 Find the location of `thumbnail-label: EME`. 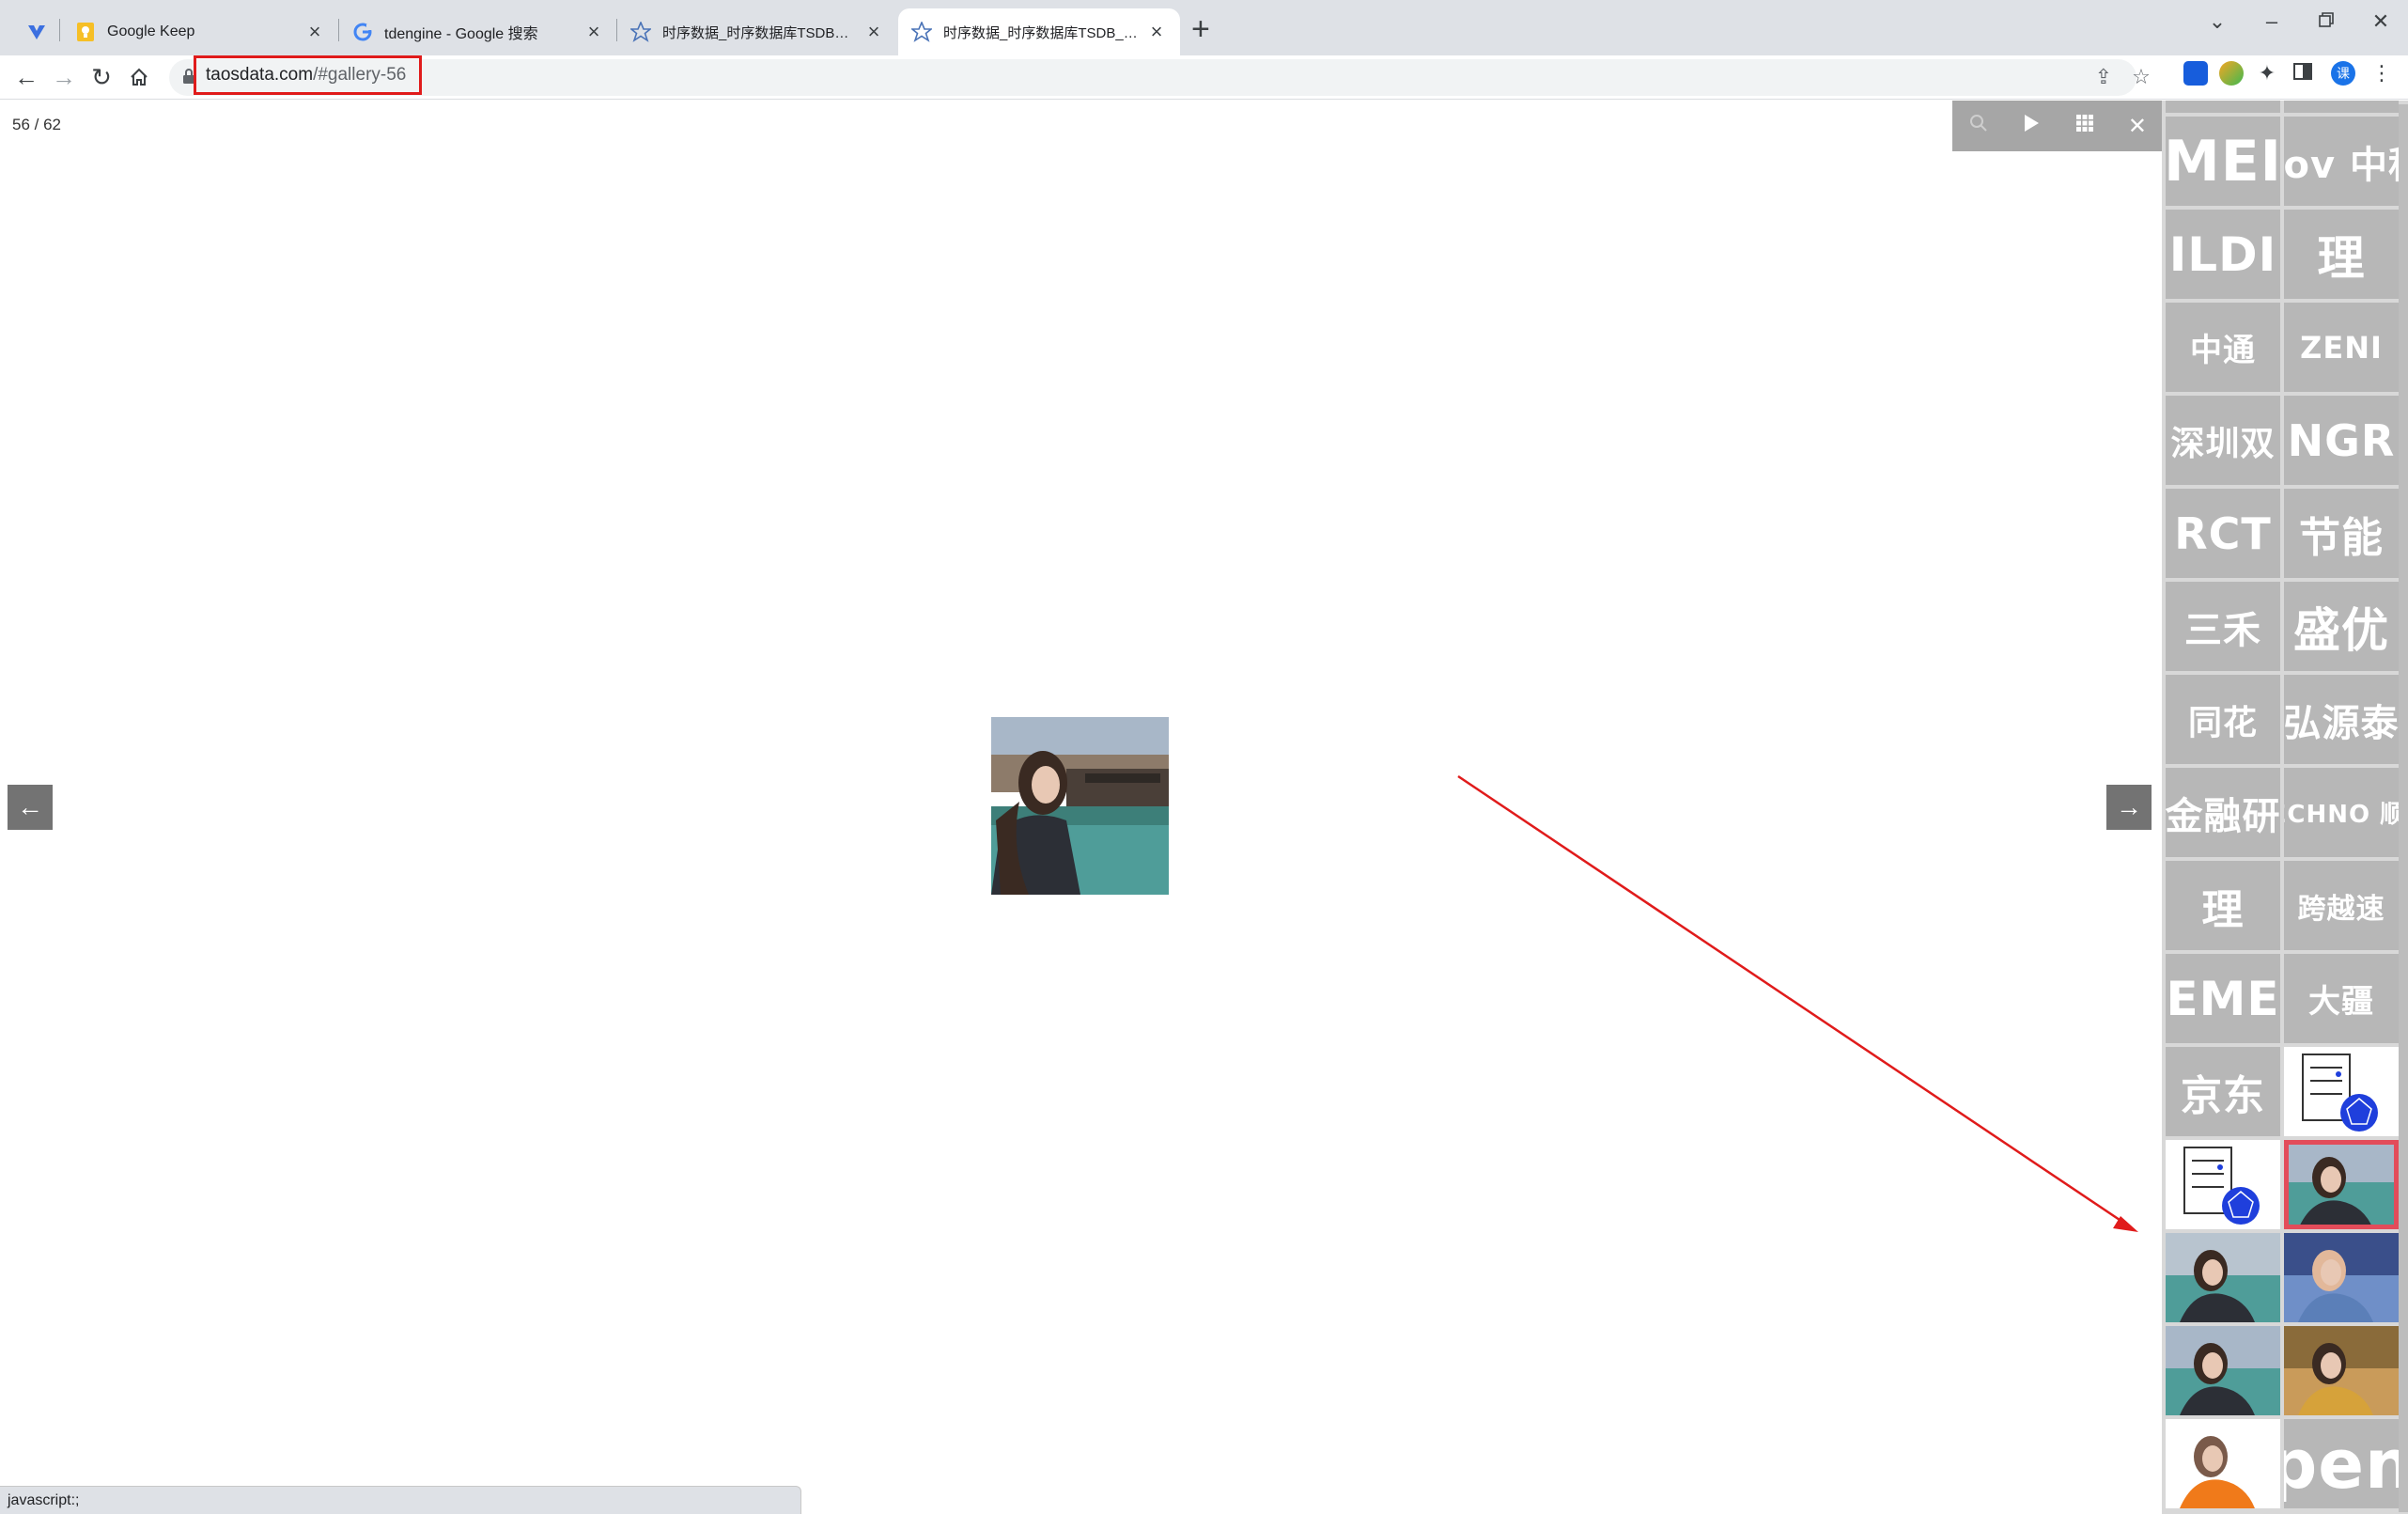

thumbnail-label: EME is located at coordinates (2223, 999).